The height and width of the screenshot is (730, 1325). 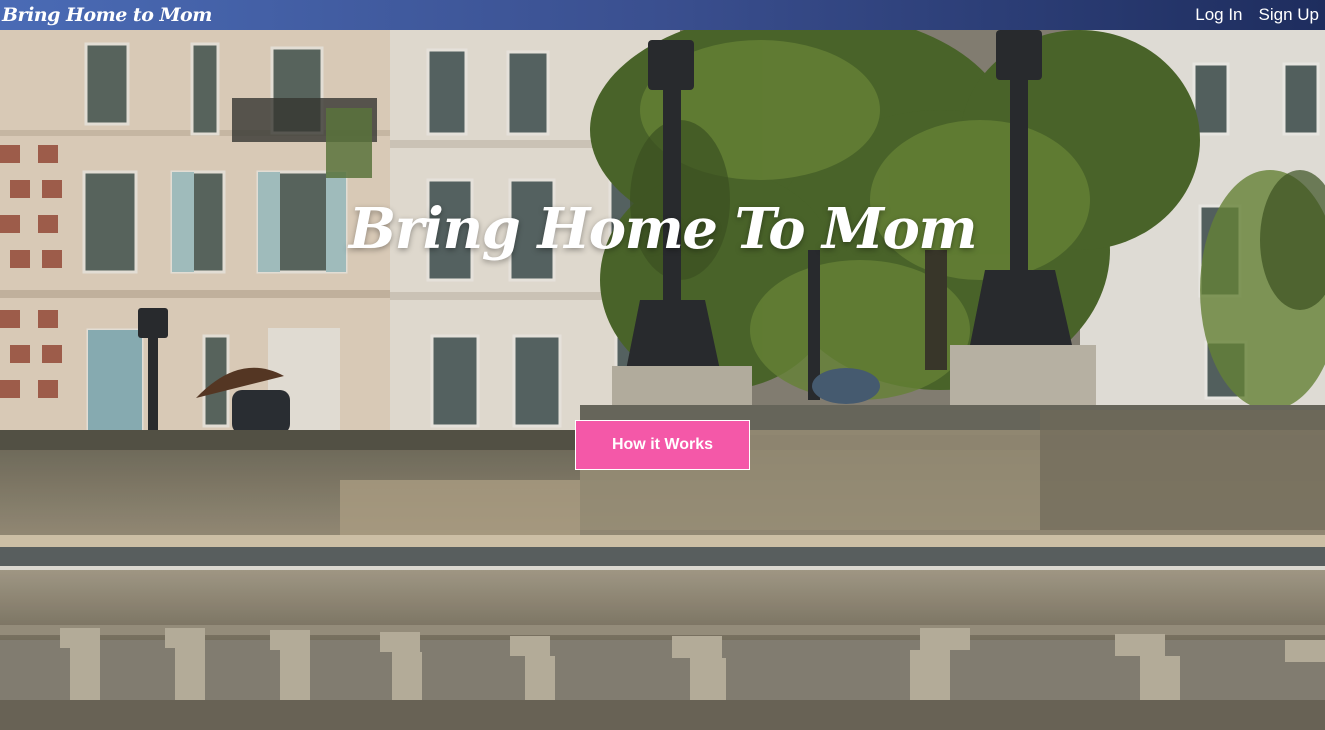 I want to click on how-it-works-button: How it Works, so click(x=662, y=445).